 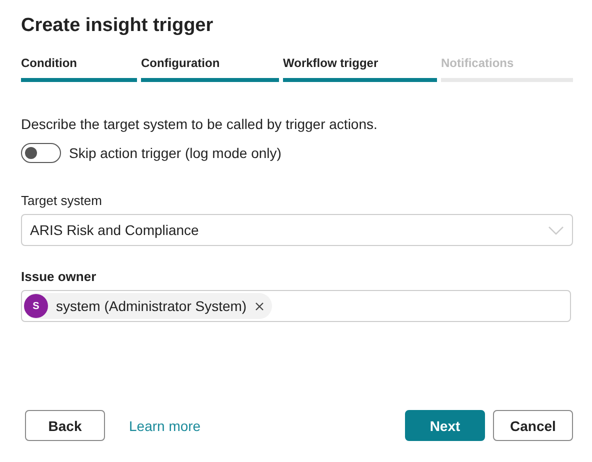 What do you see at coordinates (259, 306) in the screenshot?
I see `close-icon` at bounding box center [259, 306].